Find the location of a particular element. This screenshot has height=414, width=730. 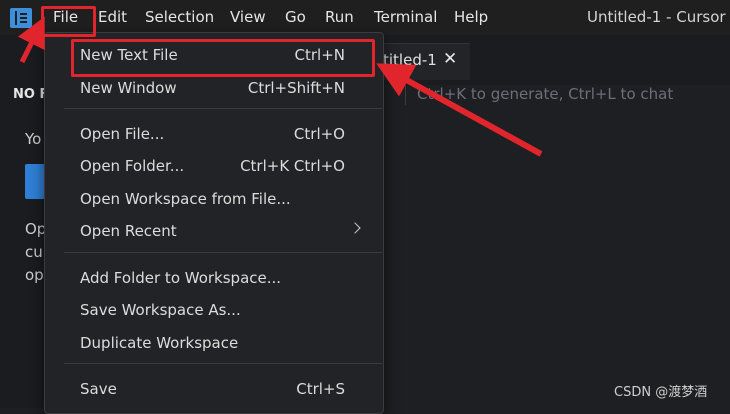

explorer-text-line: cu is located at coordinates (34, 252).